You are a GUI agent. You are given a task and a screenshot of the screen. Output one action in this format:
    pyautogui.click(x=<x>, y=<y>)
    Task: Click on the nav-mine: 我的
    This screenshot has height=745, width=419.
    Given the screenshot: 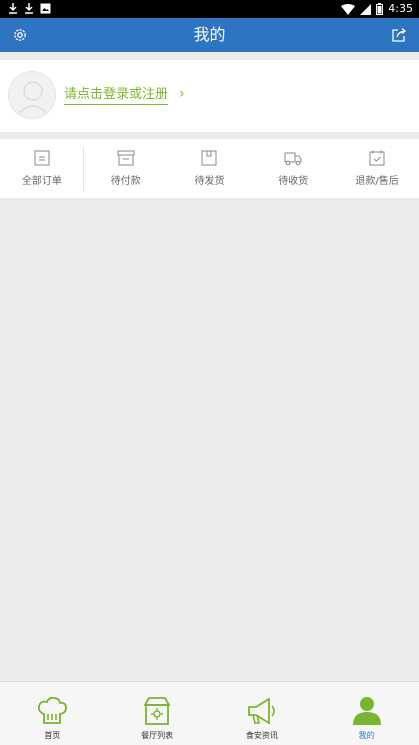 What is the action you would take?
    pyautogui.click(x=366, y=713)
    